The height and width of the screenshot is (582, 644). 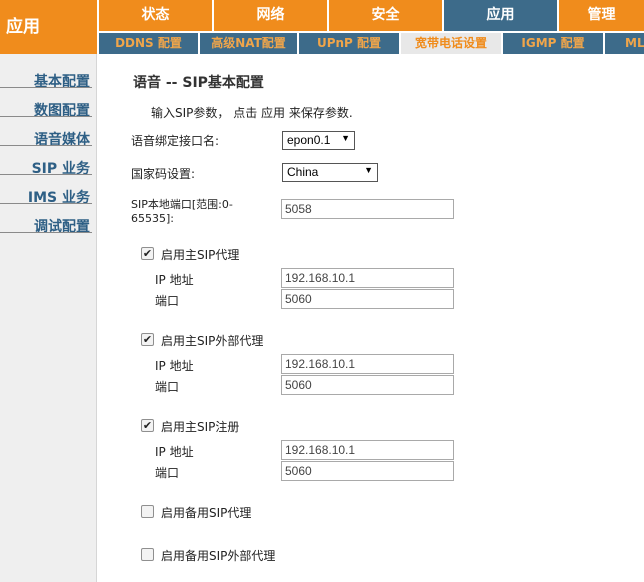 I want to click on outbound-proxy-ip-input, so click(x=367, y=364).